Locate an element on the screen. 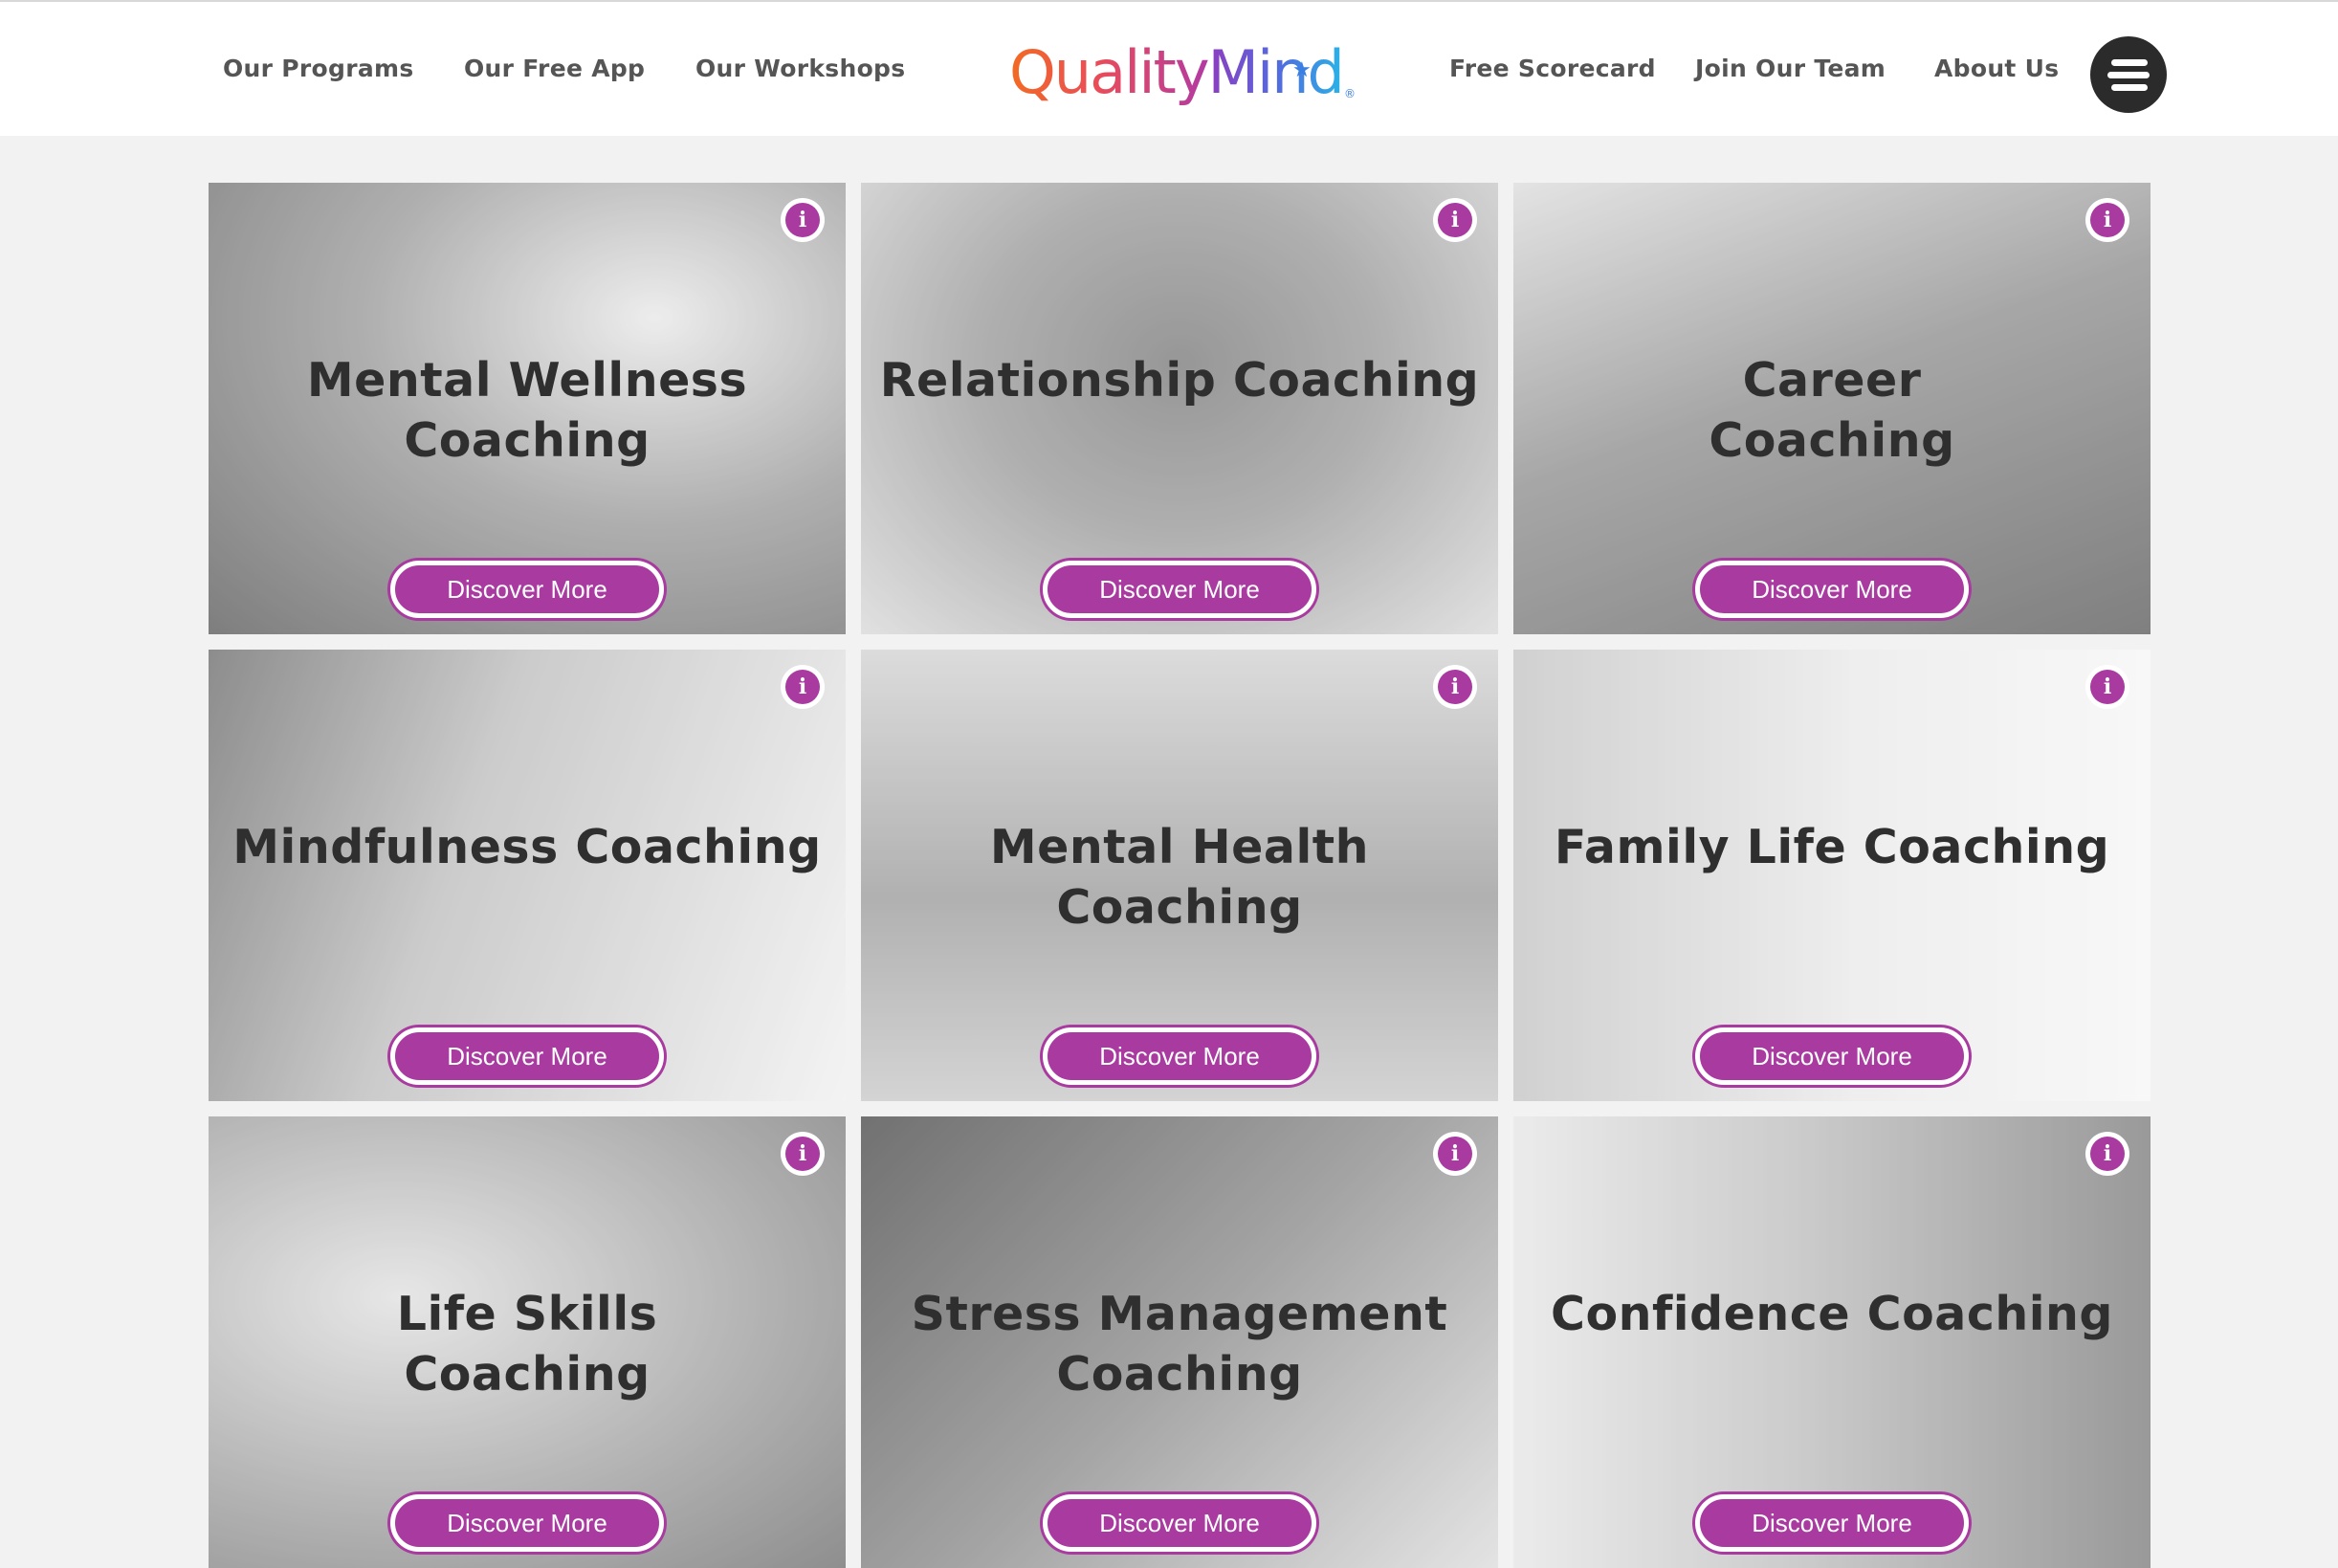 The image size is (2338, 1568). program-card-relationship: i Relationship Coaching Discover More is located at coordinates (1179, 408).